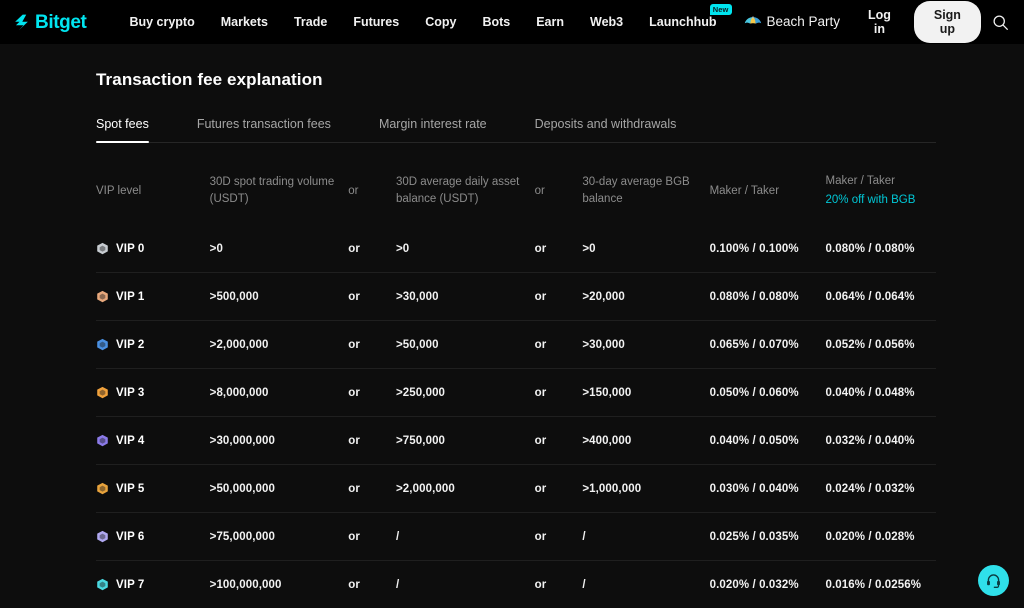 The image size is (1024, 608). What do you see at coordinates (880, 392) in the screenshot?
I see `cell-maker-taker-bgb: 0.040% / 0.048%` at bounding box center [880, 392].